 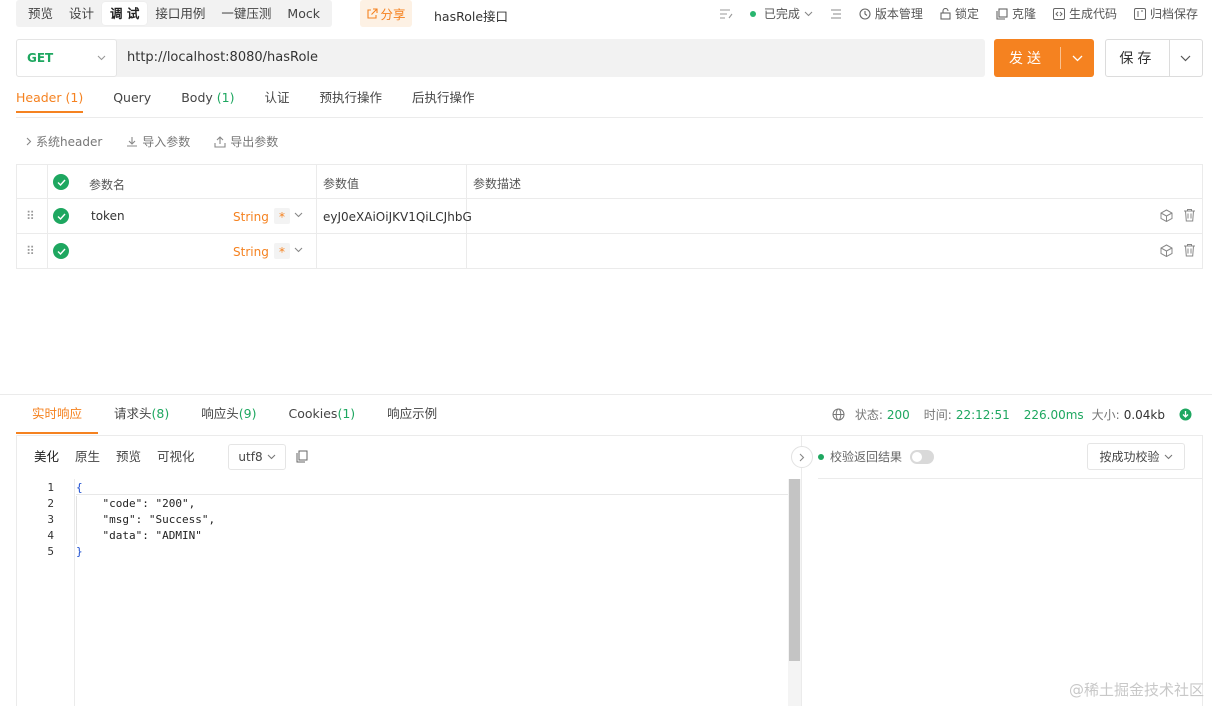 I want to click on status-dropdown: 已完成, so click(x=781, y=13).